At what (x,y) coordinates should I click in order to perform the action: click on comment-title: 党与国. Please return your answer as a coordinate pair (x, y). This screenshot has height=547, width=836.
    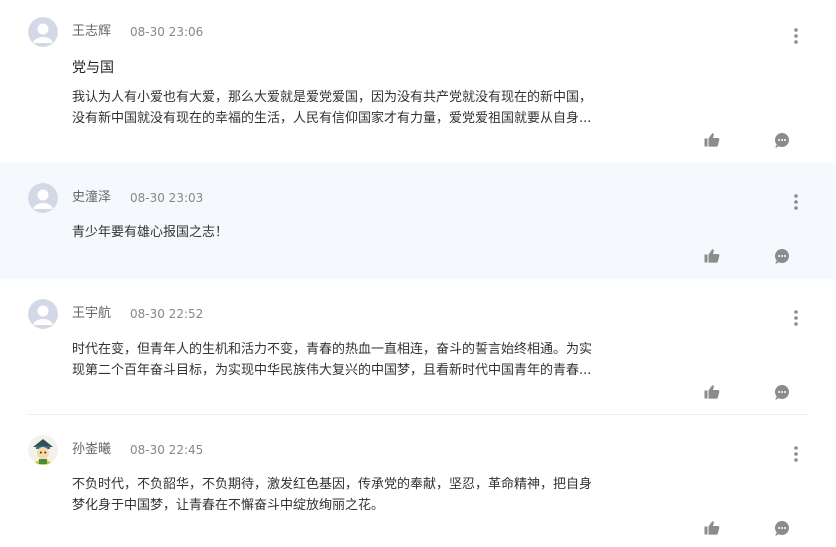
    Looking at the image, I should click on (93, 68).